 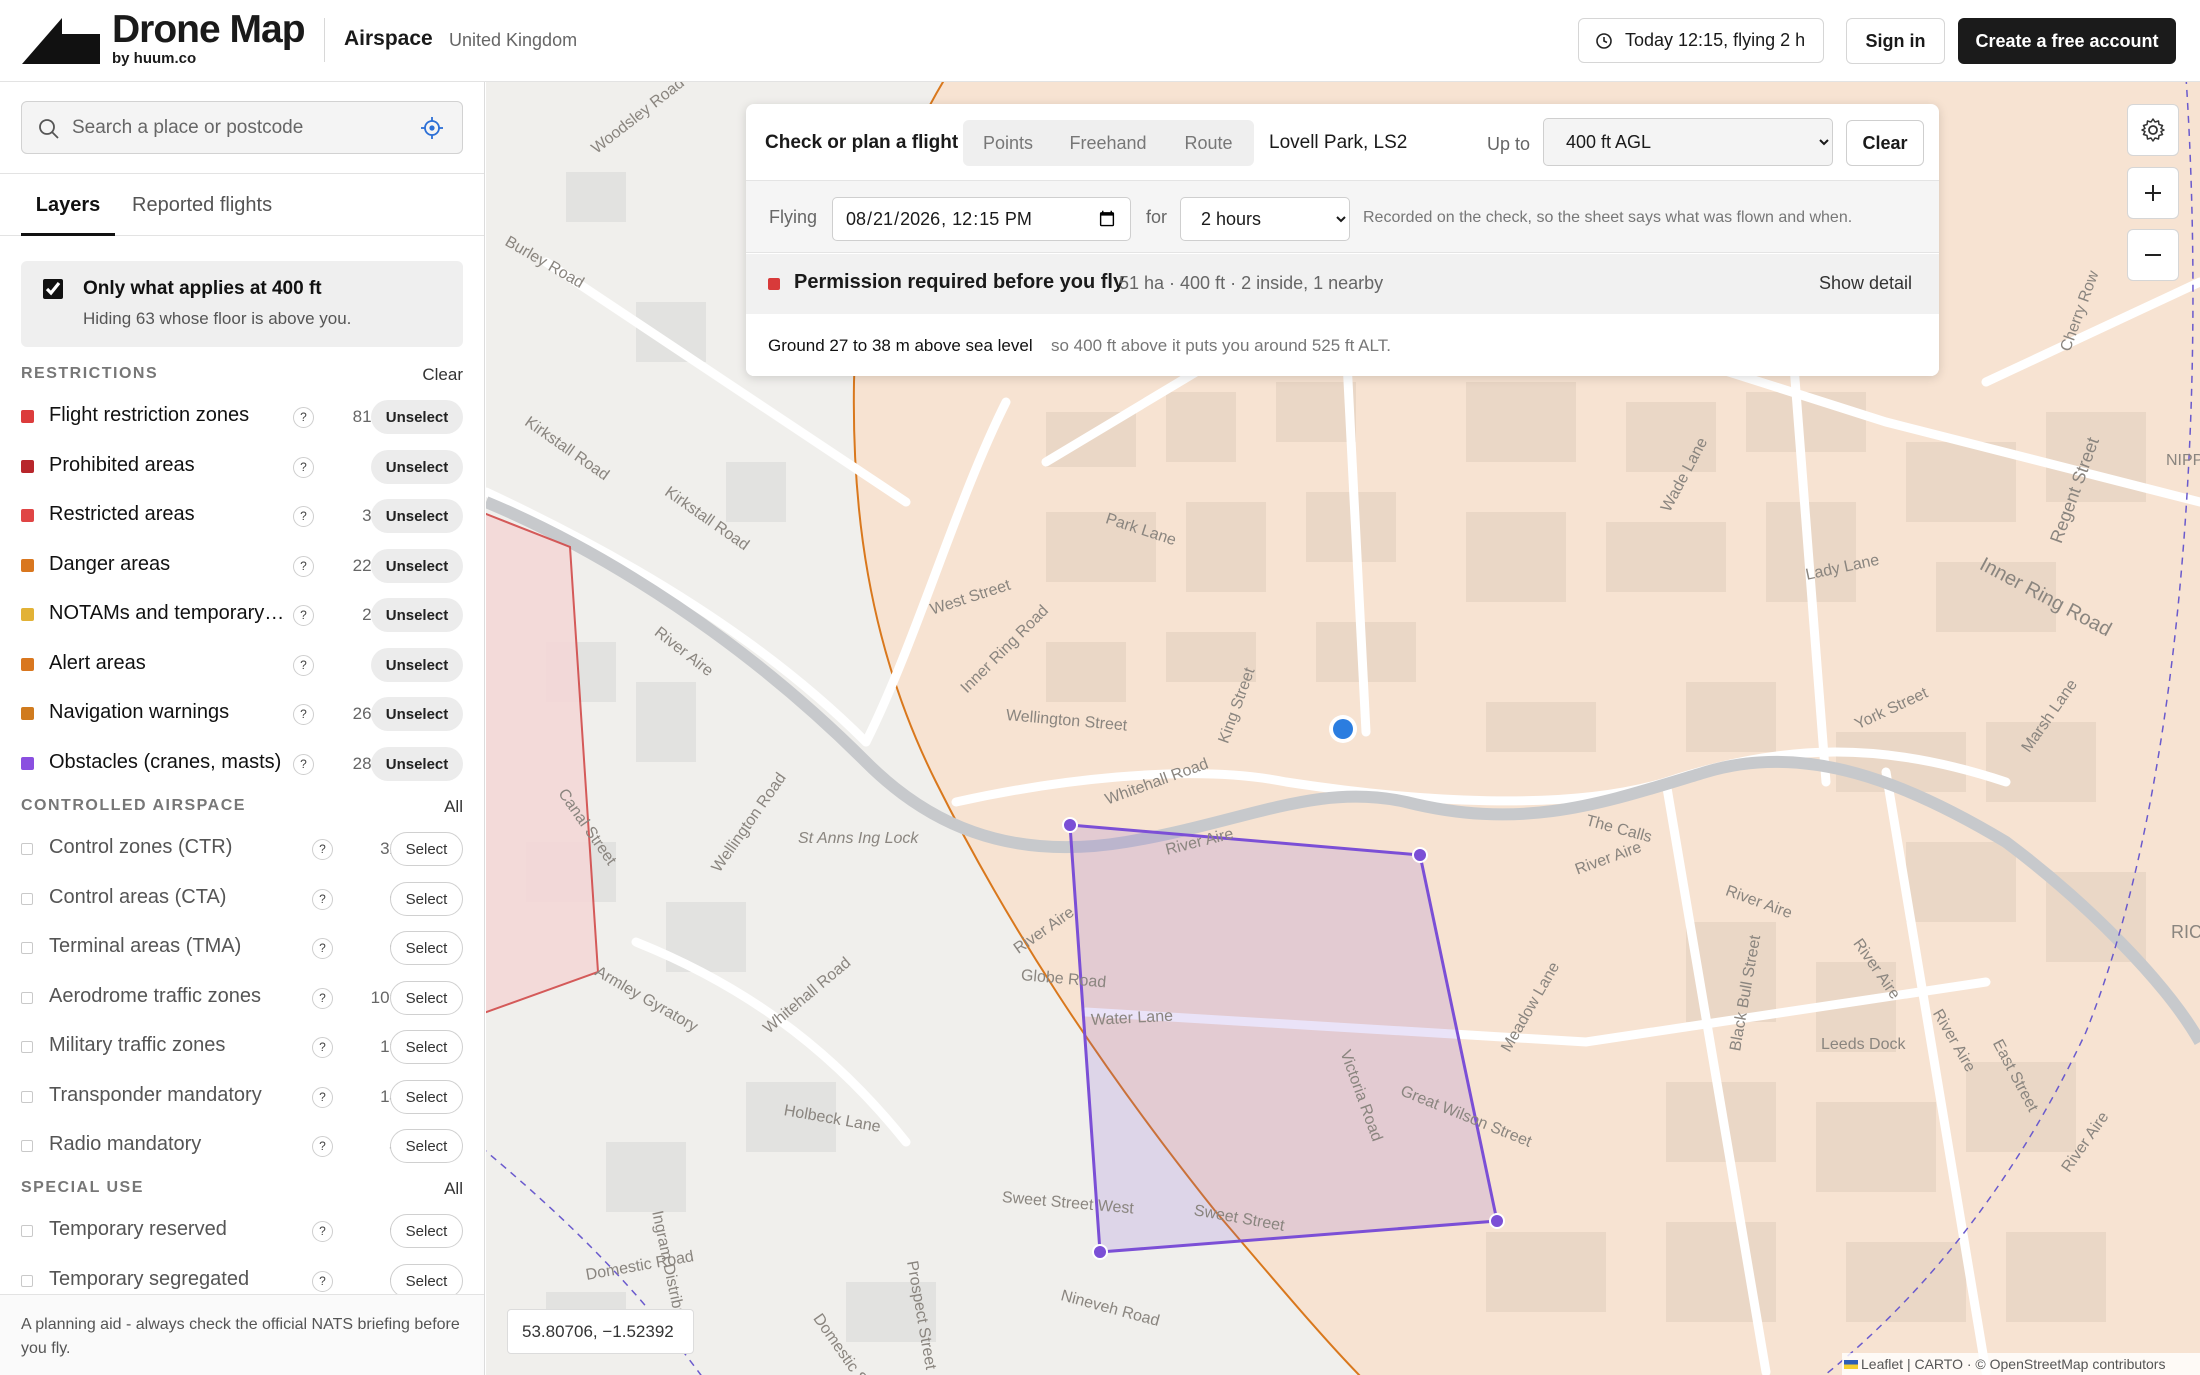 What do you see at coordinates (1604, 40) in the screenshot?
I see `clock-icon` at bounding box center [1604, 40].